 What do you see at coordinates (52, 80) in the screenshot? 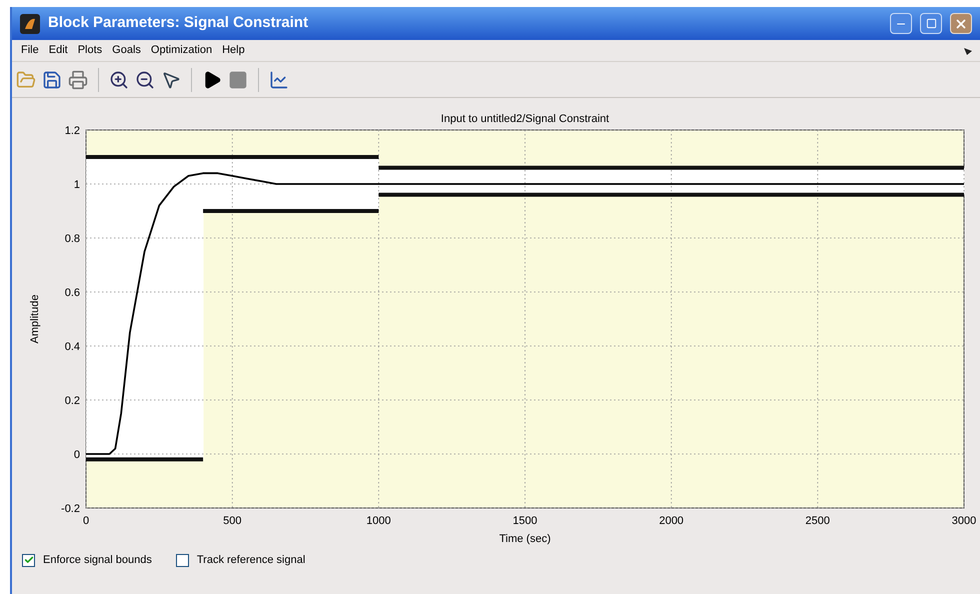
I see `save-icon` at bounding box center [52, 80].